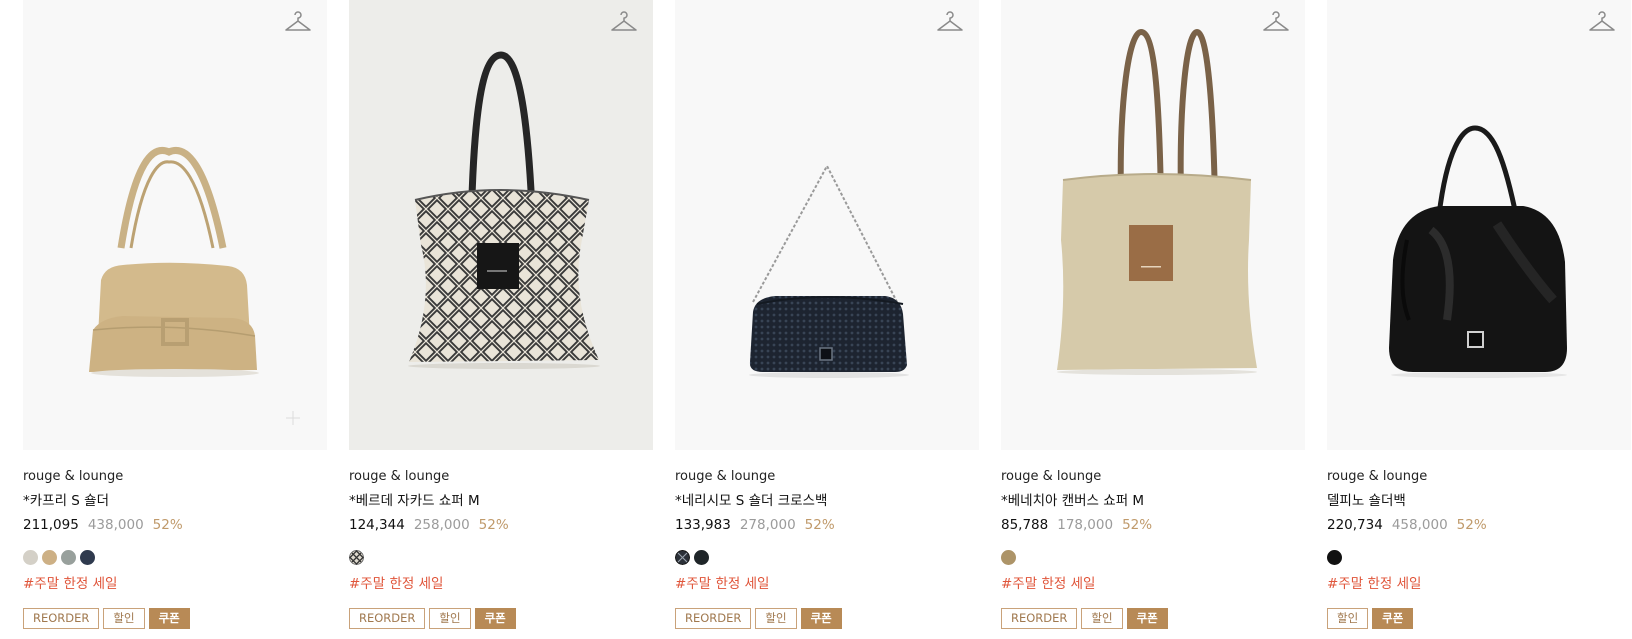 This screenshot has height=639, width=1632. I want to click on price-row: 85,788 178,000 52%, so click(1153, 525).